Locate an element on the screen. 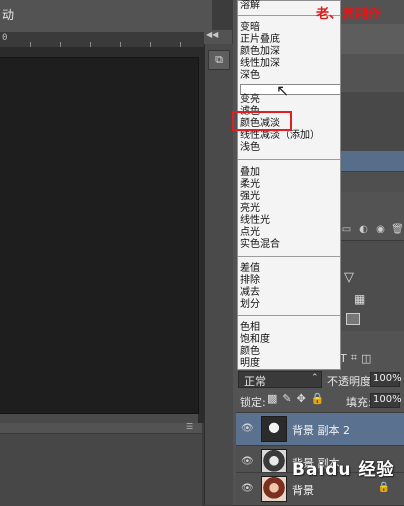  author-title: 老、鼎制作 is located at coordinates (349, 14).